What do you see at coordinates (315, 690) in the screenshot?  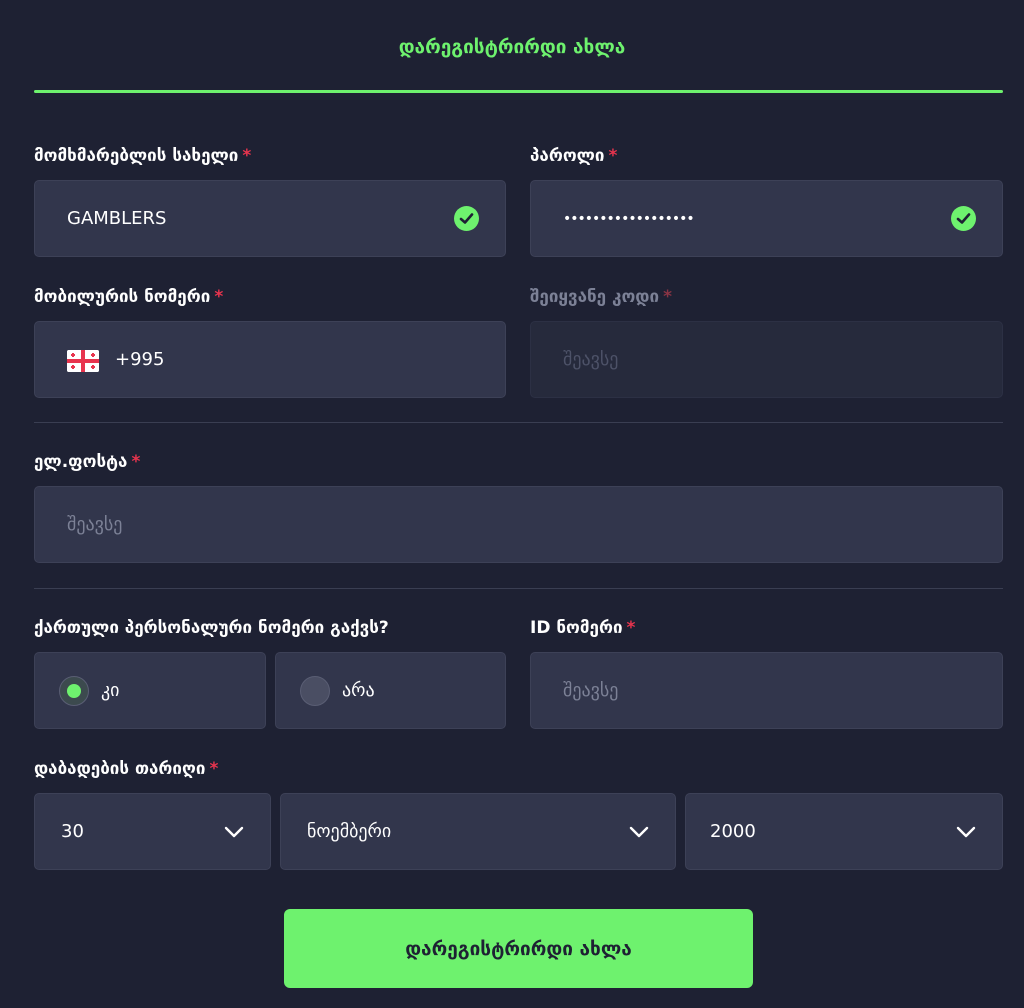 I see `radio-unselected-icon` at bounding box center [315, 690].